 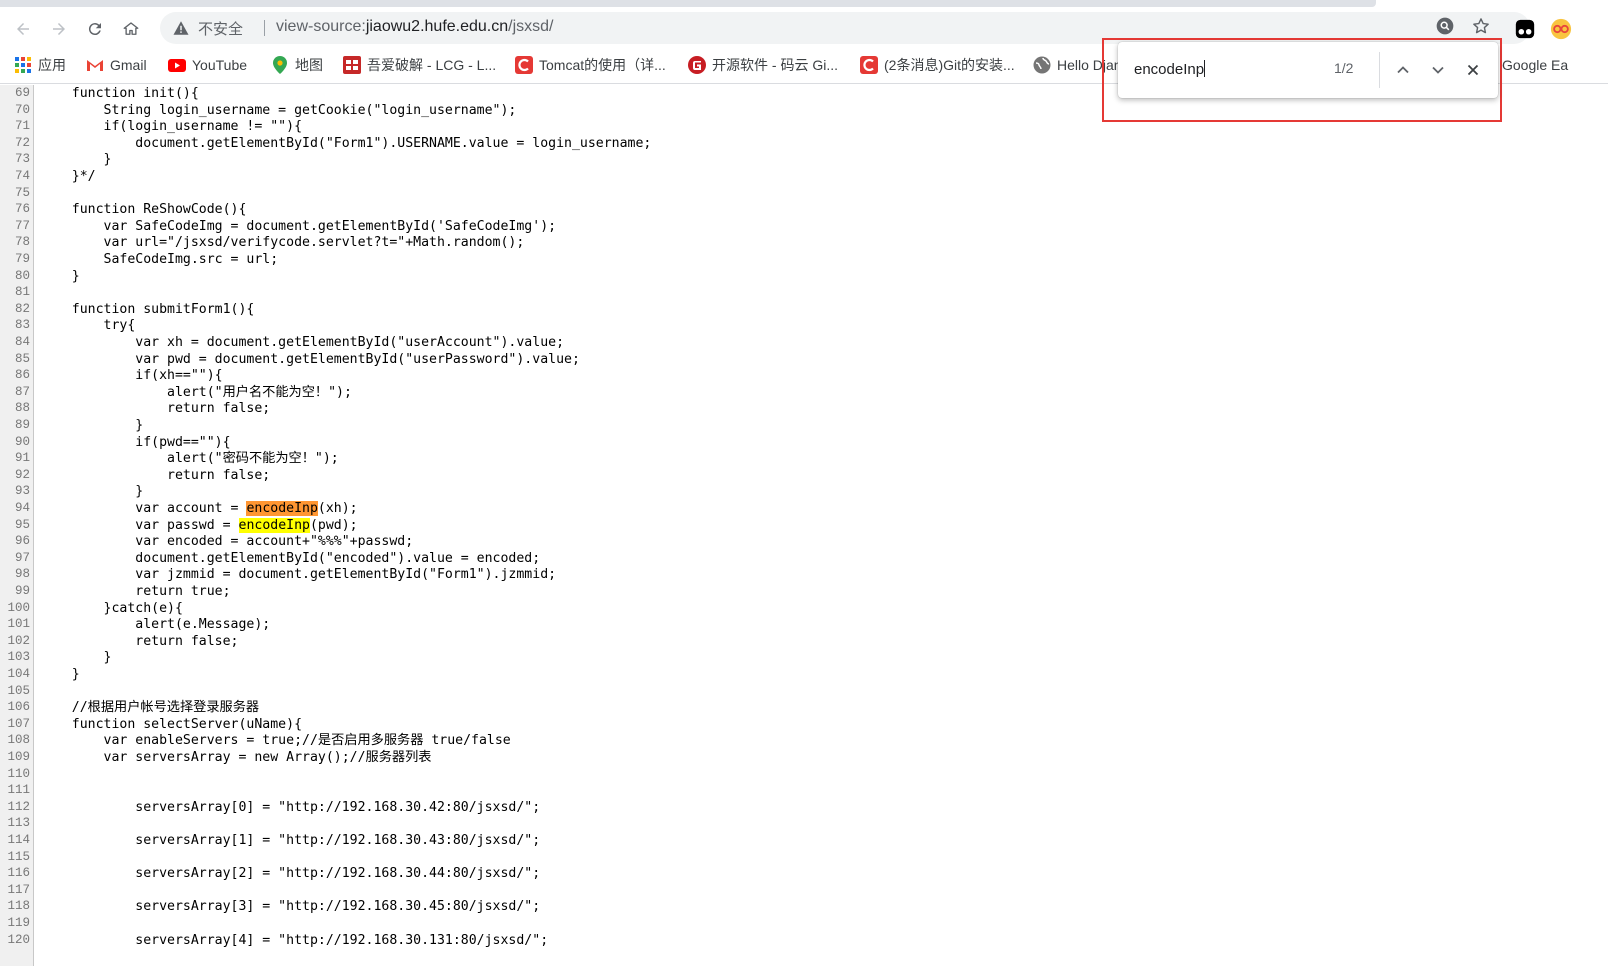 I want to click on close-icon, so click(x=1473, y=70).